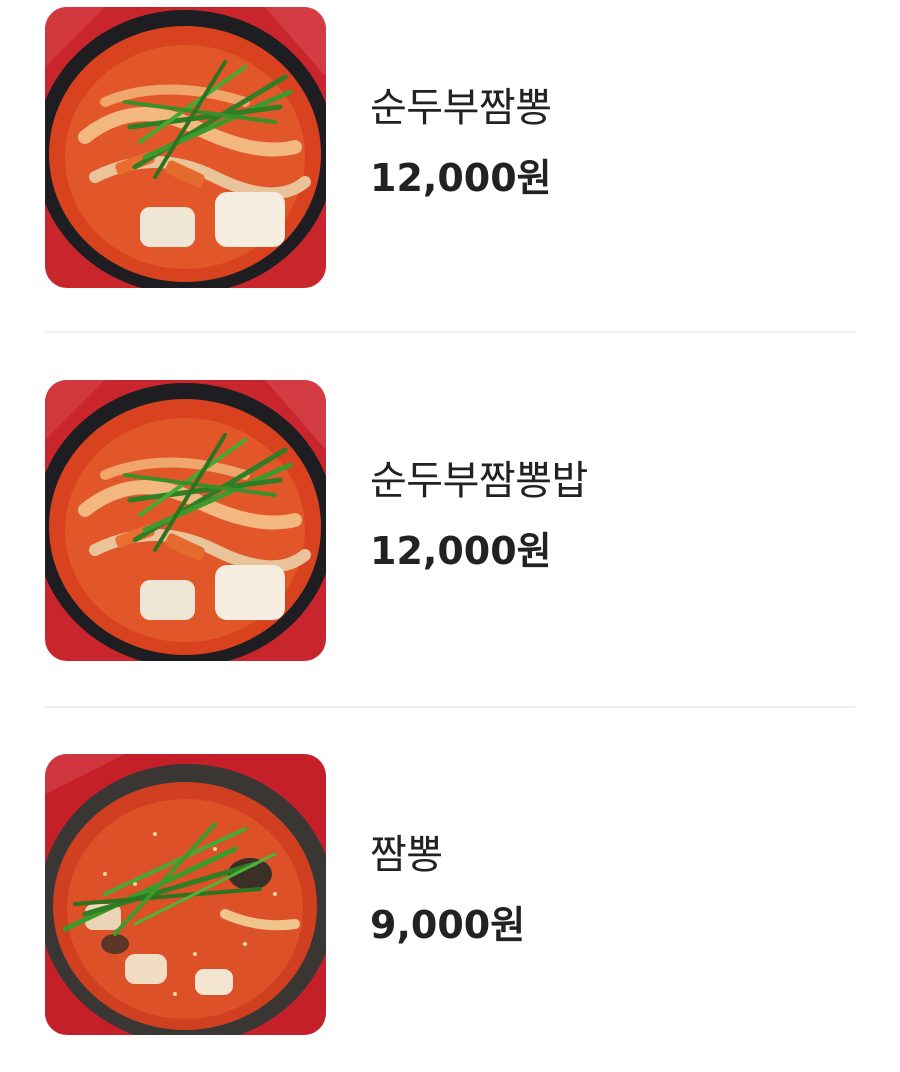 This screenshot has height=1072, width=900. What do you see at coordinates (448, 924) in the screenshot?
I see `item-price: 9,000원` at bounding box center [448, 924].